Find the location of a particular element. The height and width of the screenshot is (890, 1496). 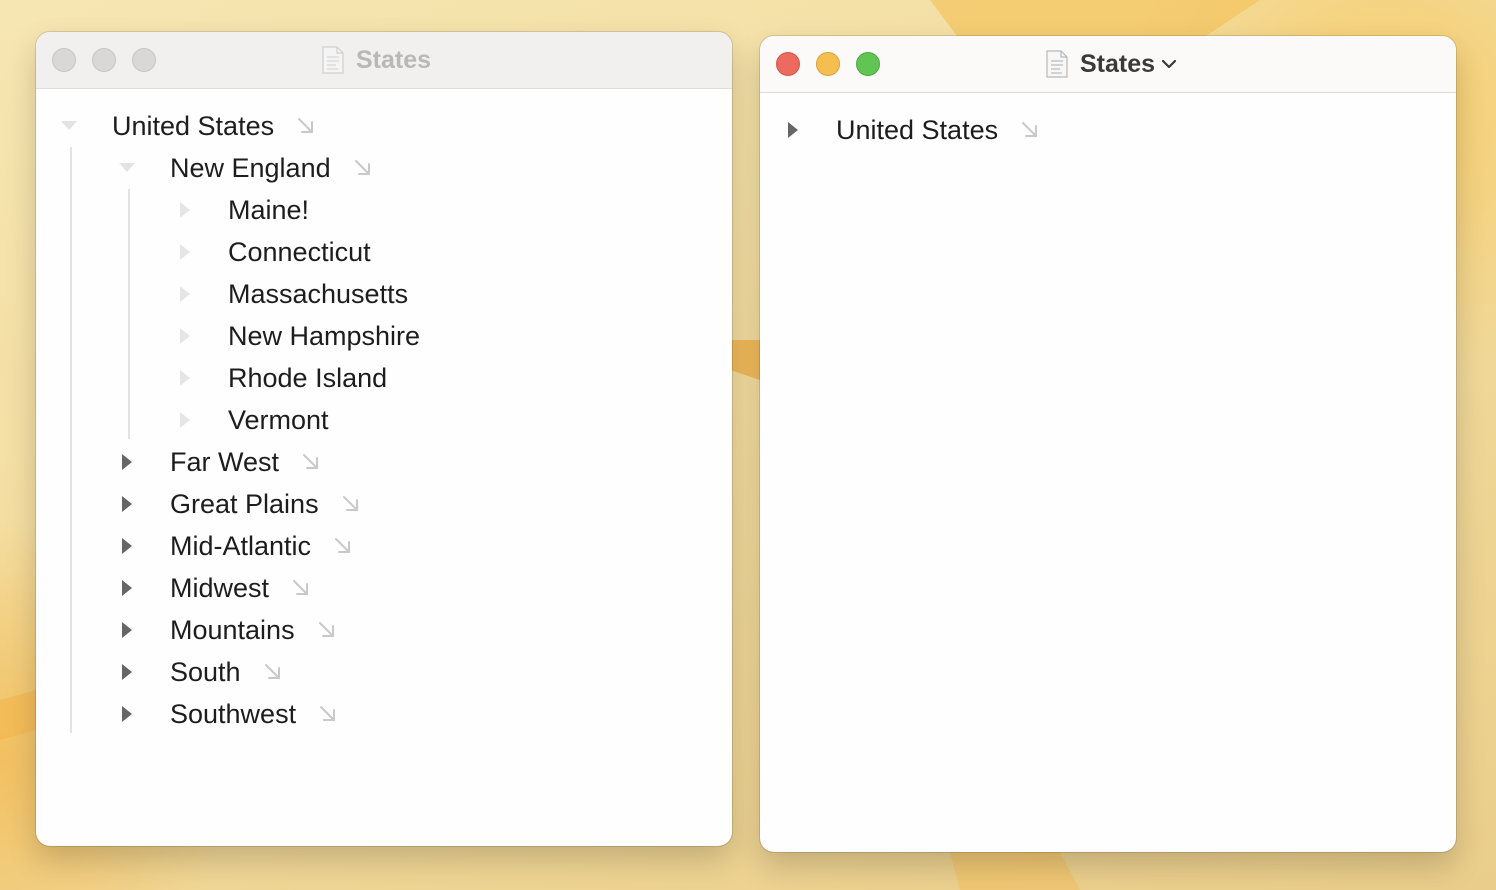

outline-row: Massachusetts is located at coordinates (289, 294).